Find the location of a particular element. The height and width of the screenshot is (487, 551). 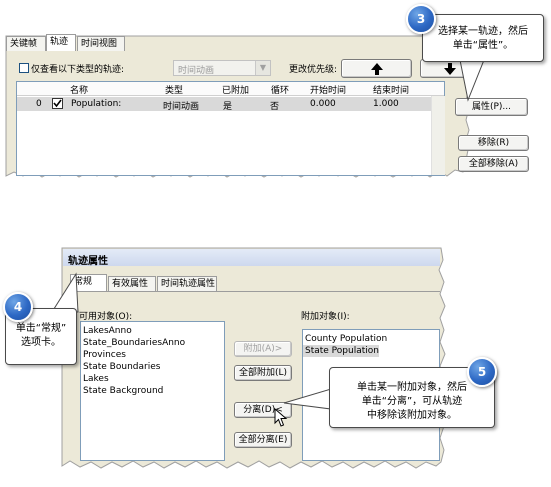

table-header: 名称 类型 已附加 循环 开始时间 结束时间 is located at coordinates (230, 89).